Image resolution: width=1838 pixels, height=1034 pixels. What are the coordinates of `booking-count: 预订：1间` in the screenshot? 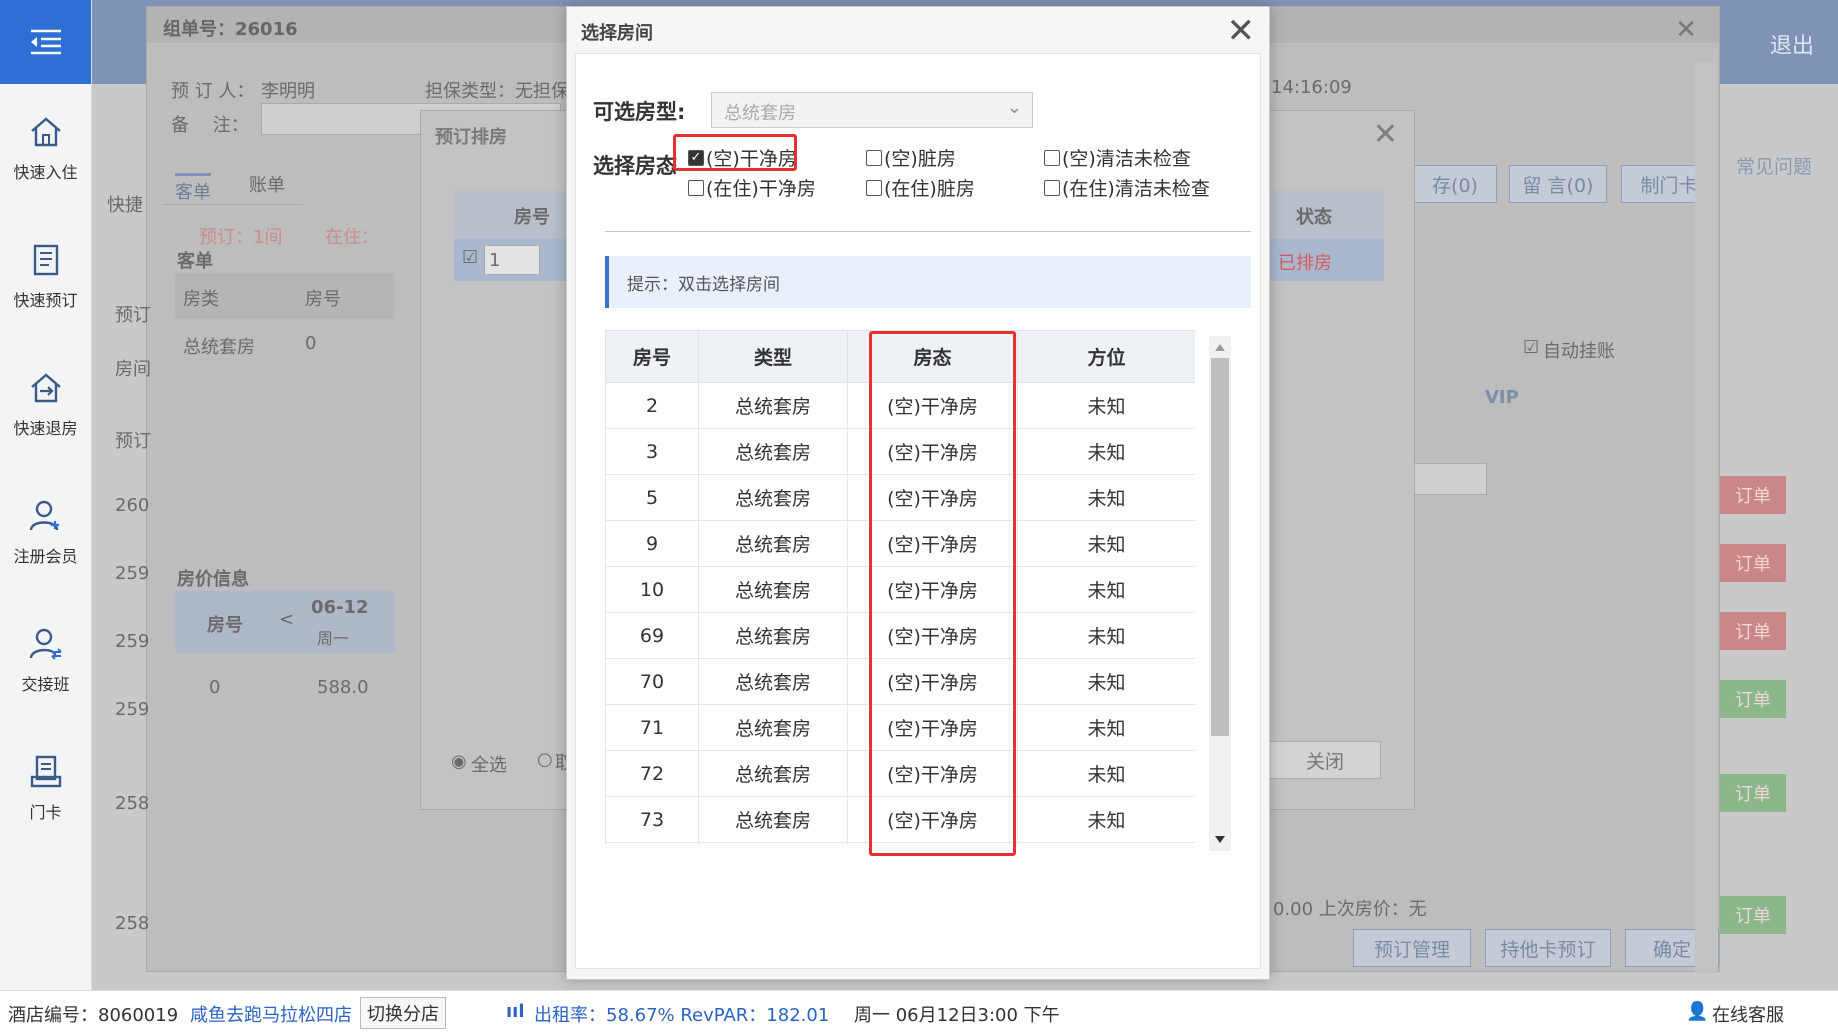 It's located at (241, 237).